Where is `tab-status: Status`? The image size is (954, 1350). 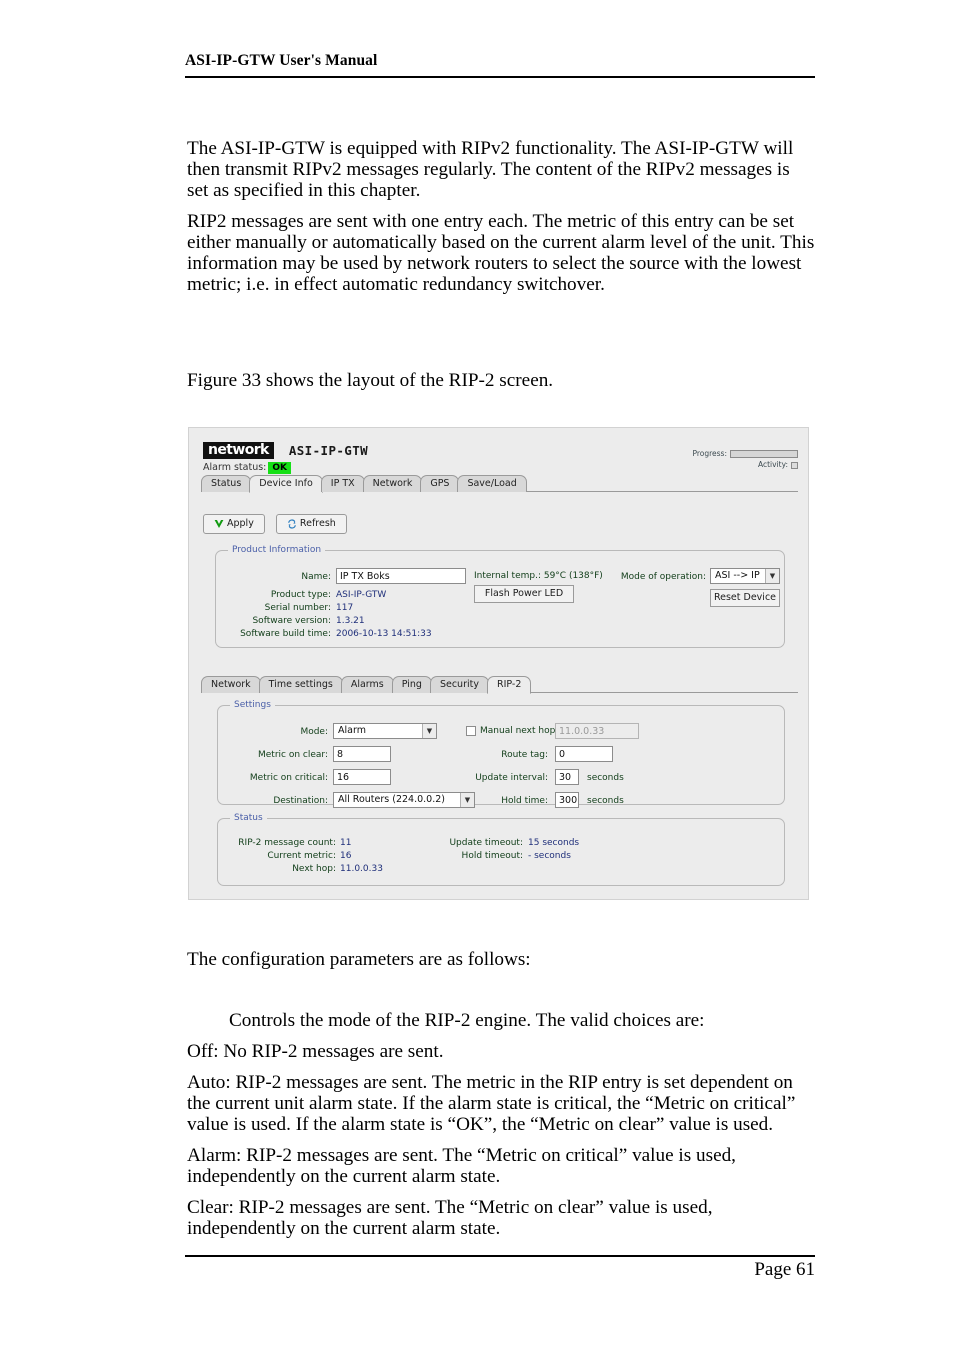 tab-status: Status is located at coordinates (226, 483).